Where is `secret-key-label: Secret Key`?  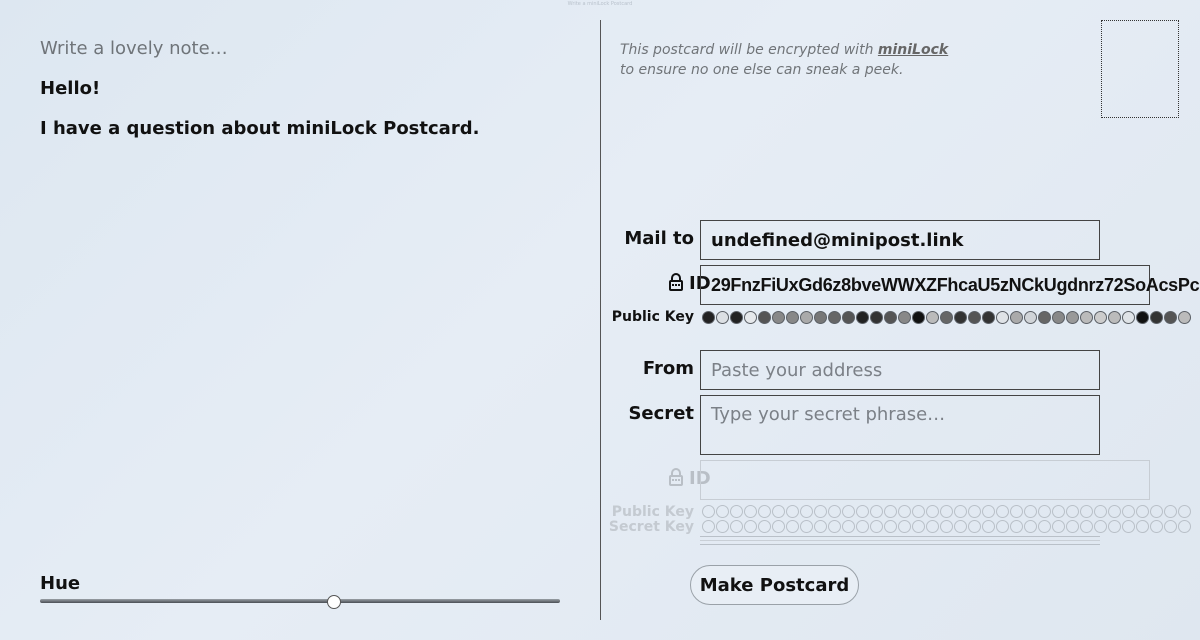
secret-key-label: Secret Key is located at coordinates (651, 527).